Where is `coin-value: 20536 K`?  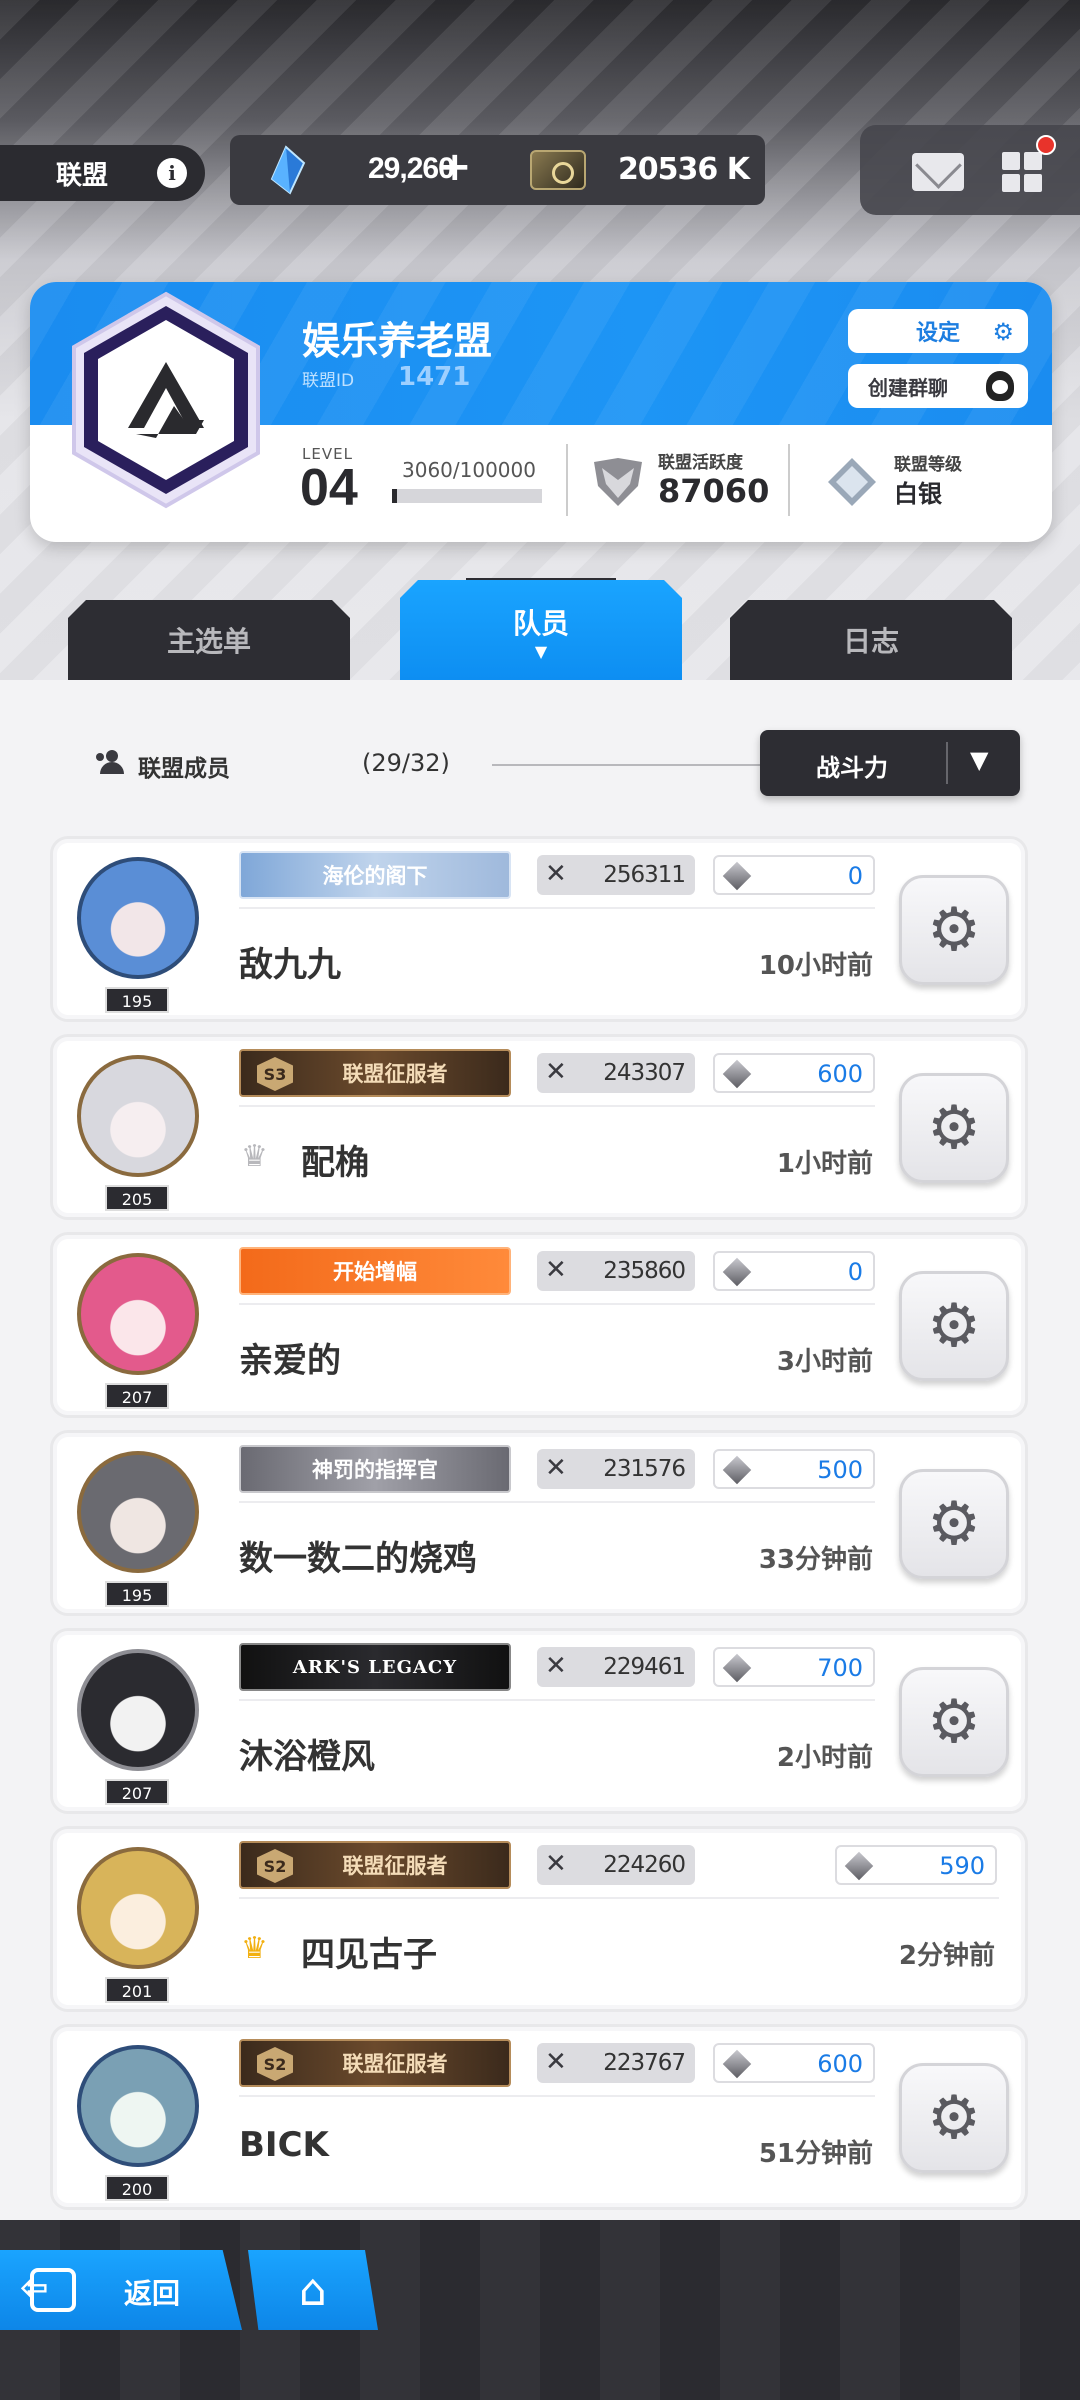
coin-value: 20536 K is located at coordinates (683, 169).